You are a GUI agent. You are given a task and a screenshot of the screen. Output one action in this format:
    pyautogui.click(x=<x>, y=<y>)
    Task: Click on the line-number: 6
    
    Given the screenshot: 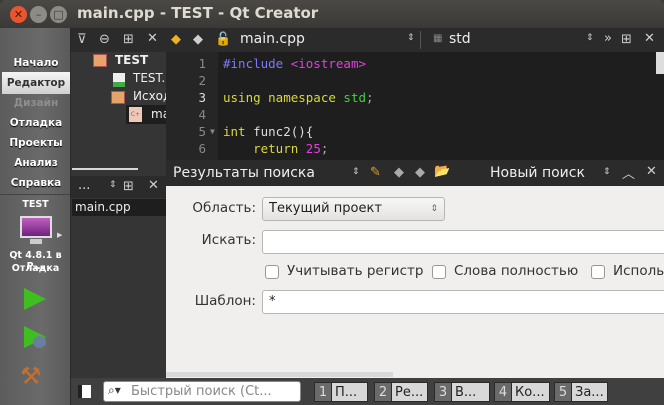 What is the action you would take?
    pyautogui.click(x=202, y=148)
    